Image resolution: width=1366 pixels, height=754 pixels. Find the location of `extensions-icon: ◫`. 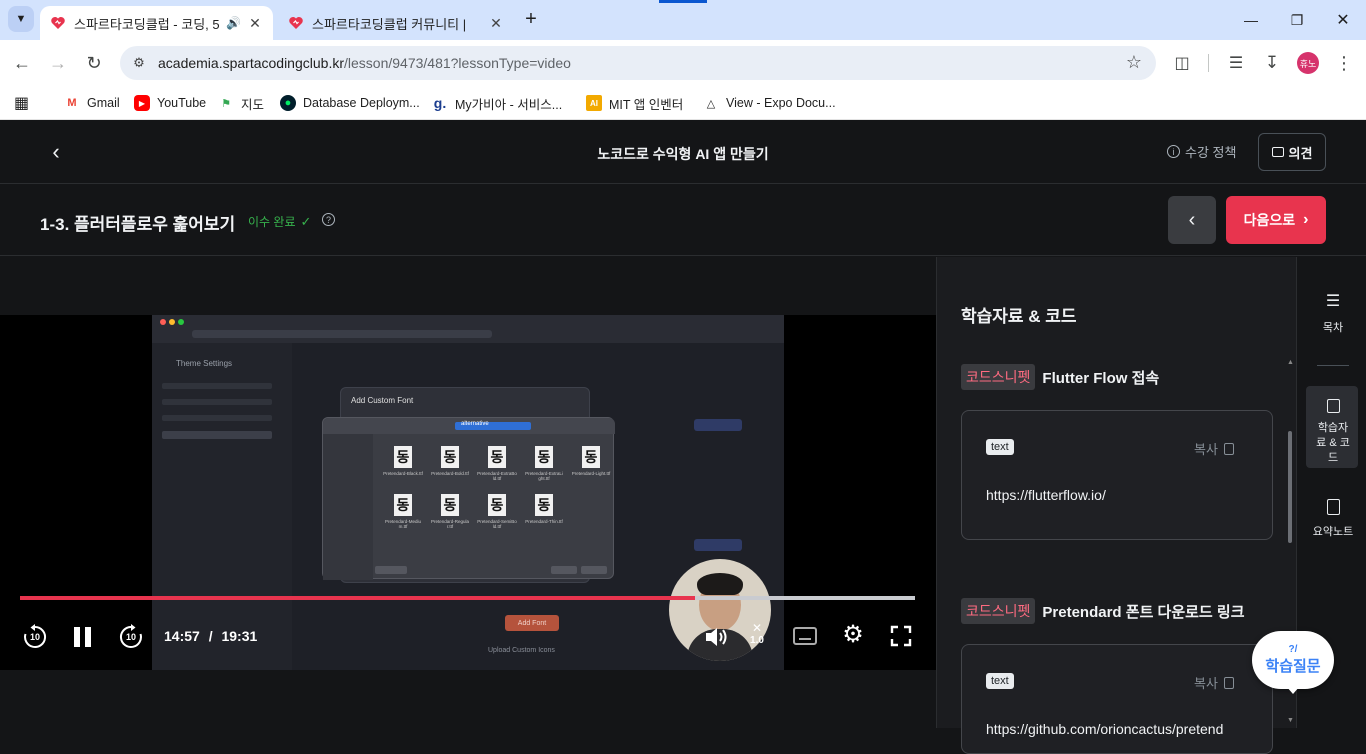

extensions-icon: ◫ is located at coordinates (1182, 63).